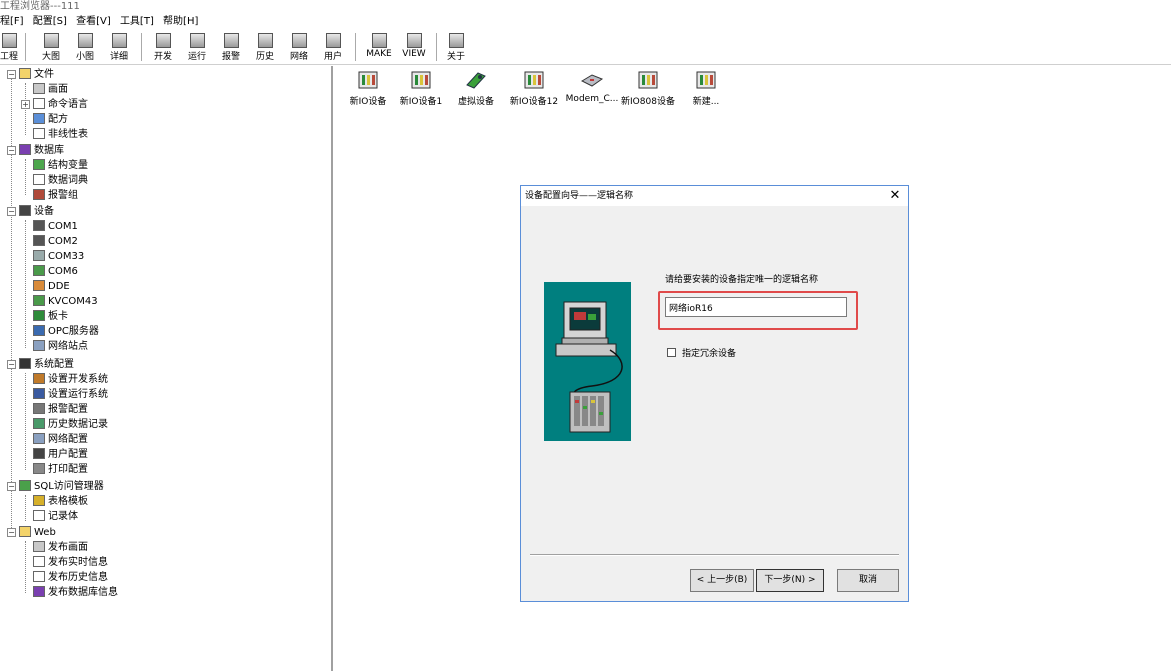  Describe the element at coordinates (51, 286) in the screenshot. I see `tree-item-dde: DDE` at that location.